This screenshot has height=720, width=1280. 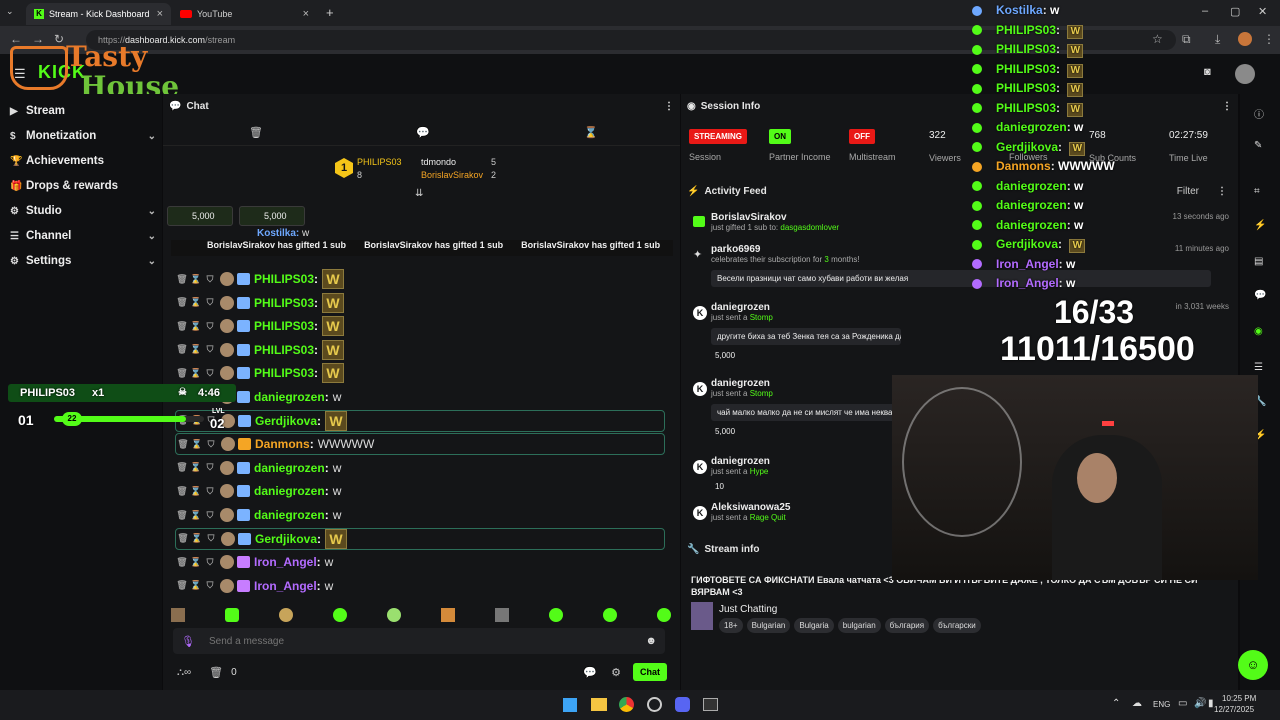 I want to click on hourglass-icon: ⌛, so click(x=591, y=132).